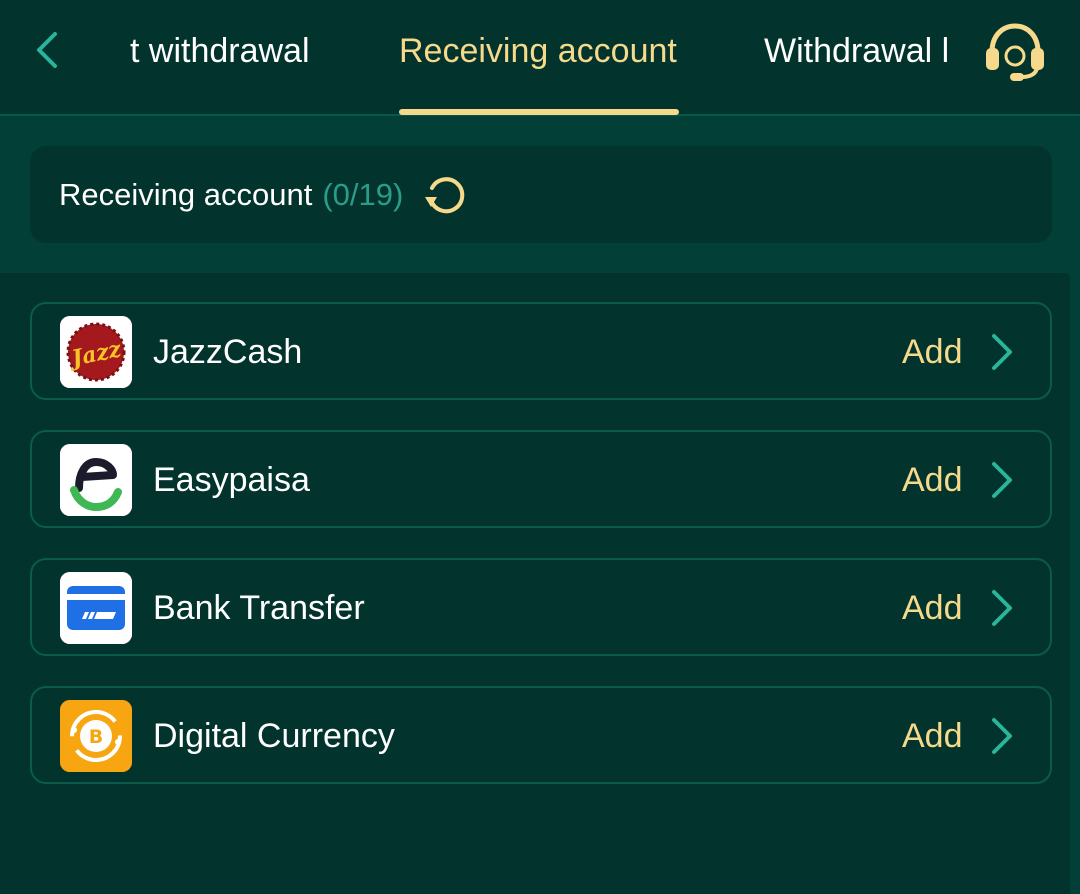 This screenshot has width=1080, height=894. Describe the element at coordinates (259, 608) in the screenshot. I see `method-name-bank-transfer: Bank Transfer` at that location.